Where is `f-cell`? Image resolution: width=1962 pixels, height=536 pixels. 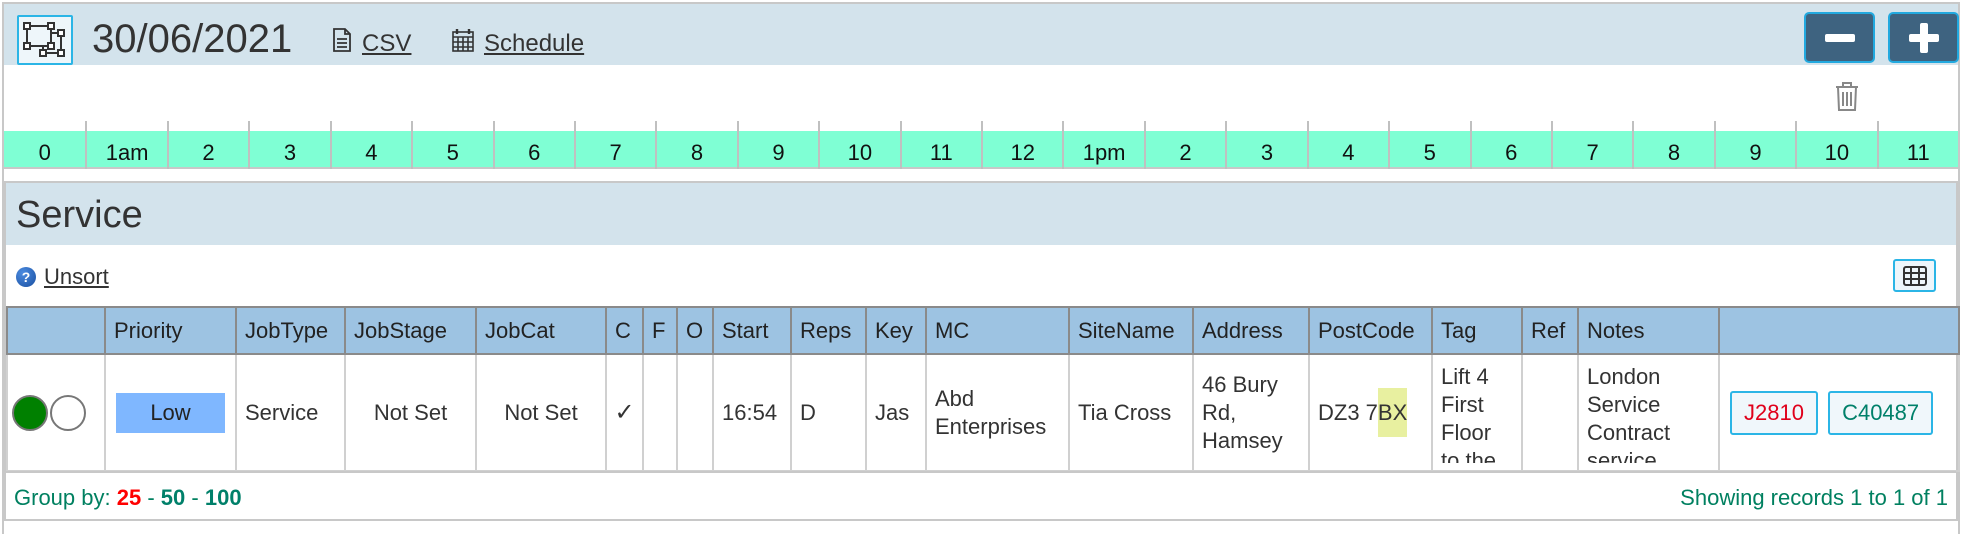 f-cell is located at coordinates (660, 413).